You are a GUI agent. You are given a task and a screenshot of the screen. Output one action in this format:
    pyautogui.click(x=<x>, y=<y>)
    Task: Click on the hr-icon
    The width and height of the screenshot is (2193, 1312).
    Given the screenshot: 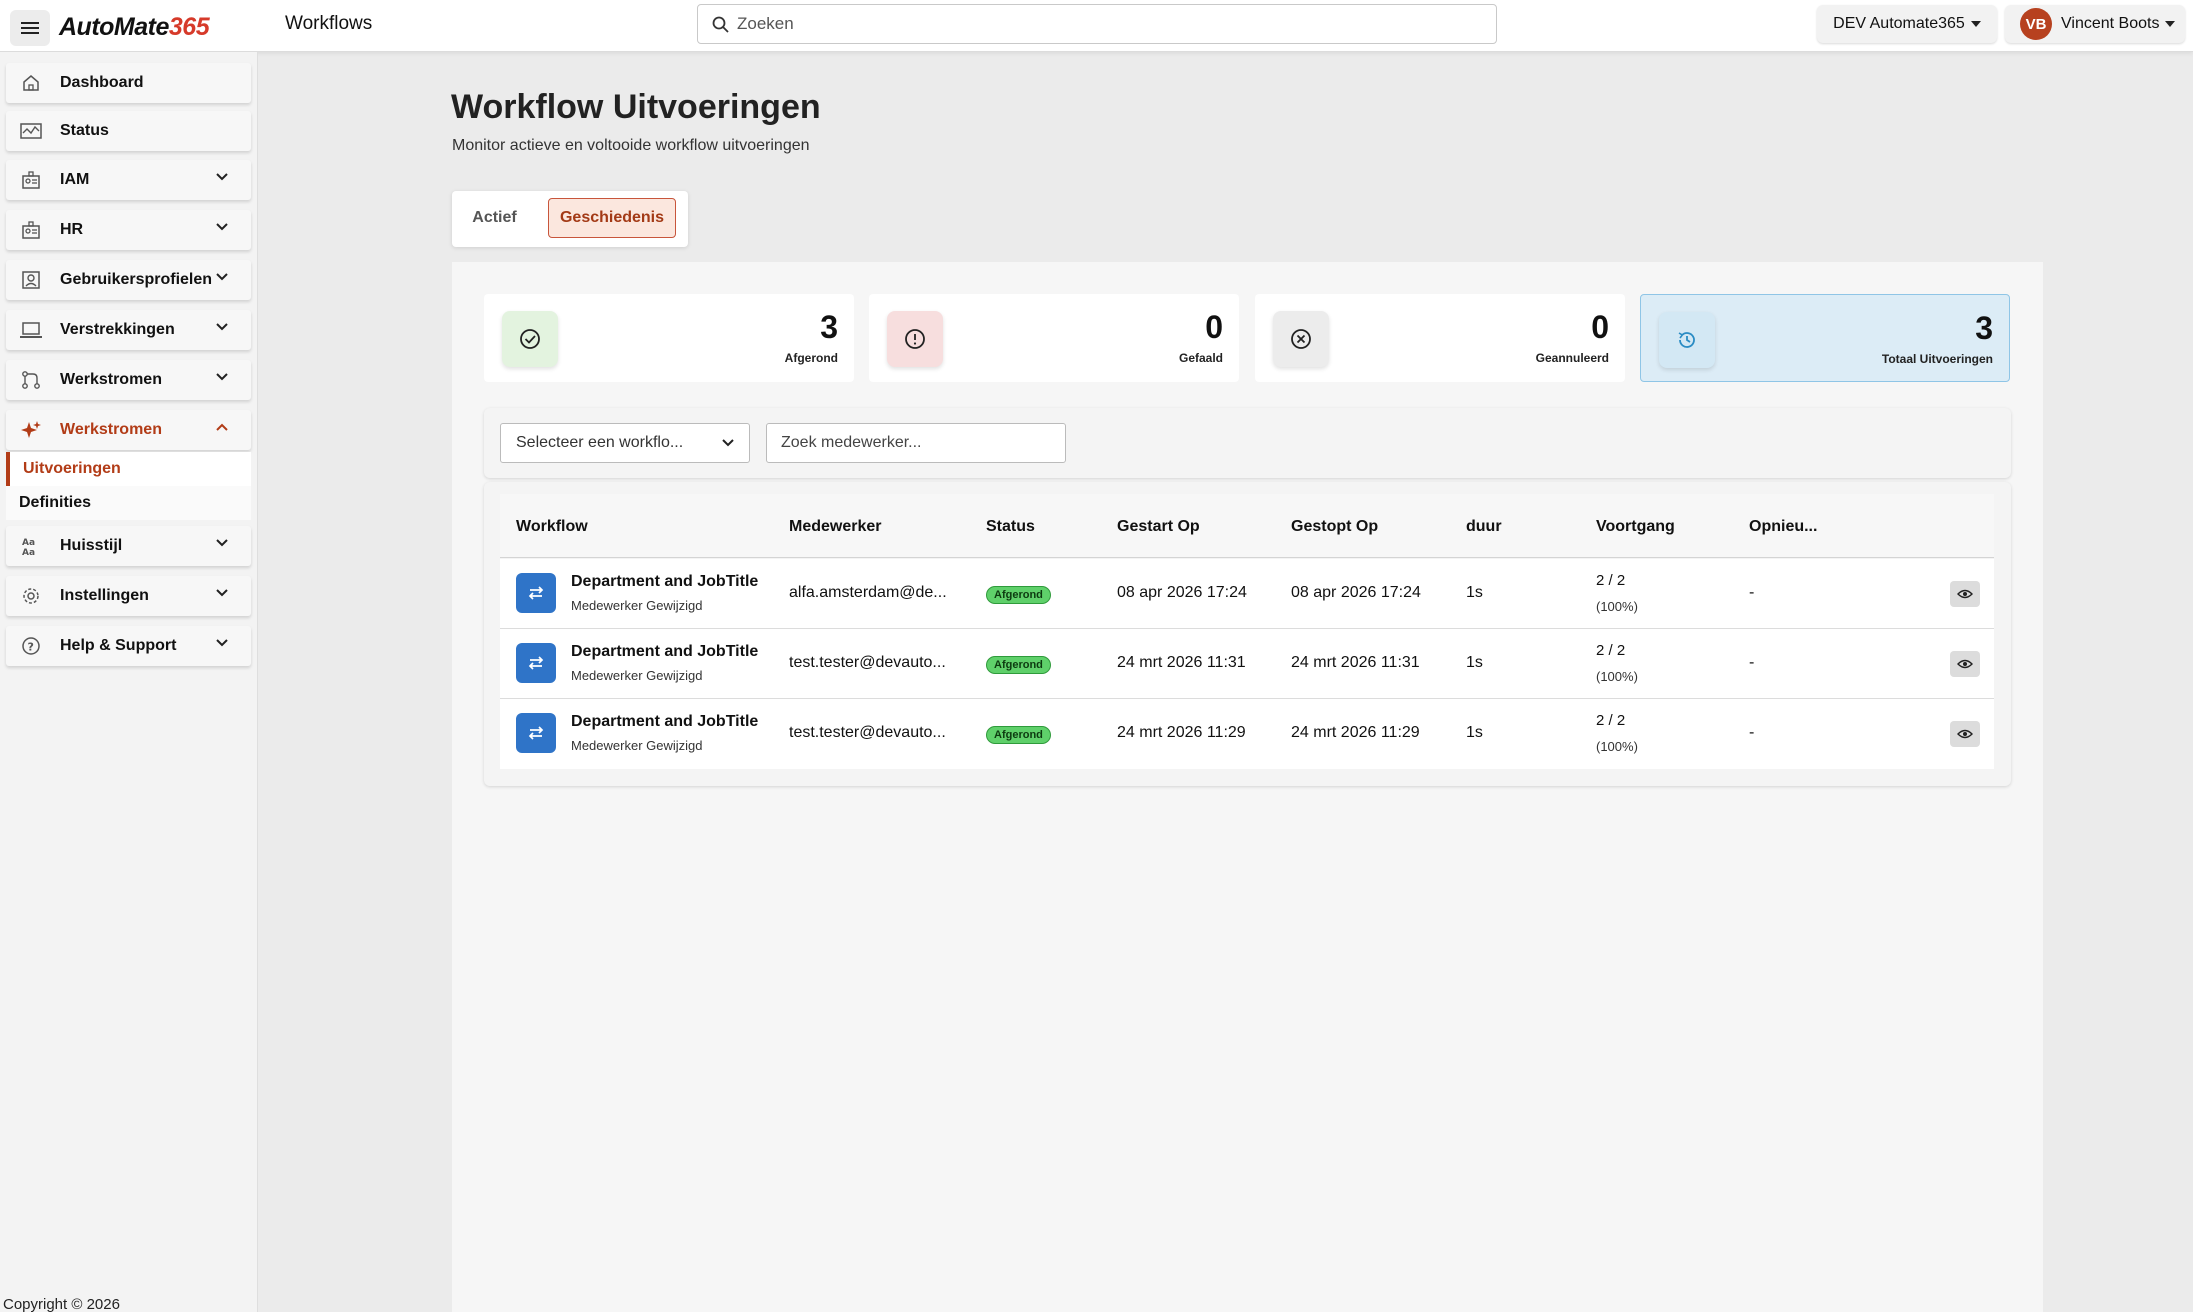 What is the action you would take?
    pyautogui.click(x=31, y=230)
    